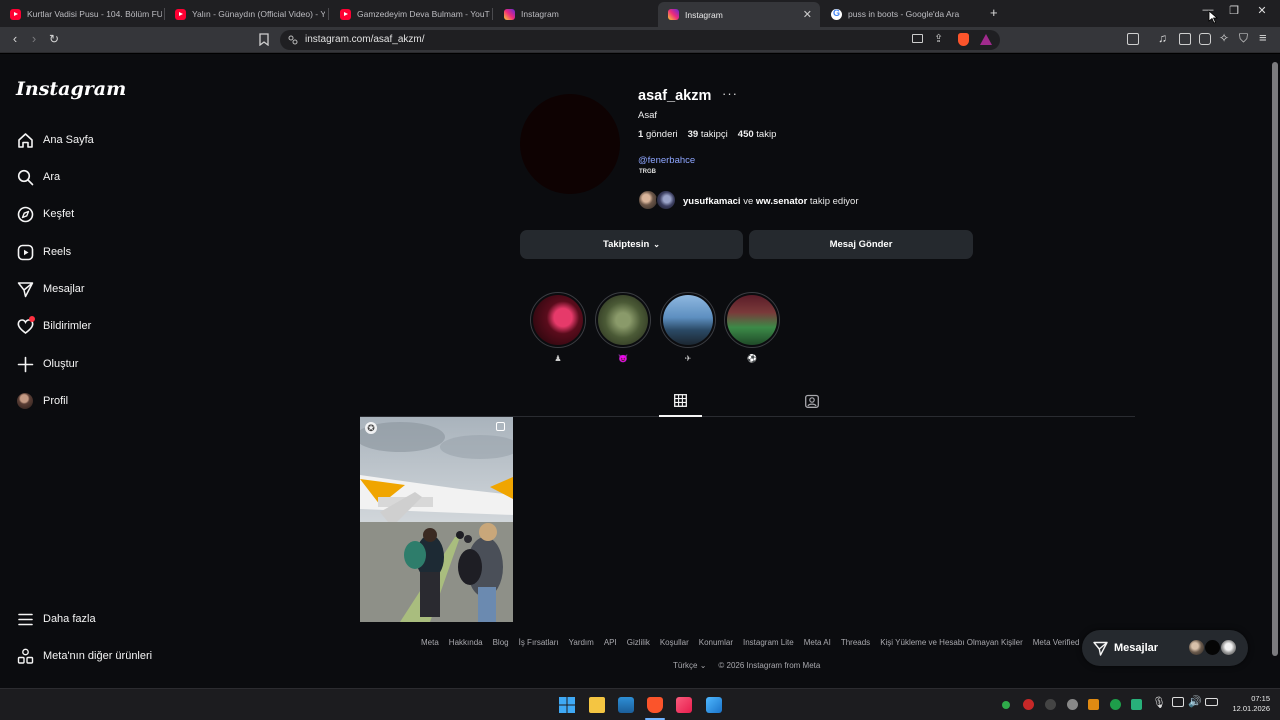 The width and height of the screenshot is (1280, 720). Describe the element at coordinates (1162, 38) in the screenshot. I see `media-icon: ♫` at that location.